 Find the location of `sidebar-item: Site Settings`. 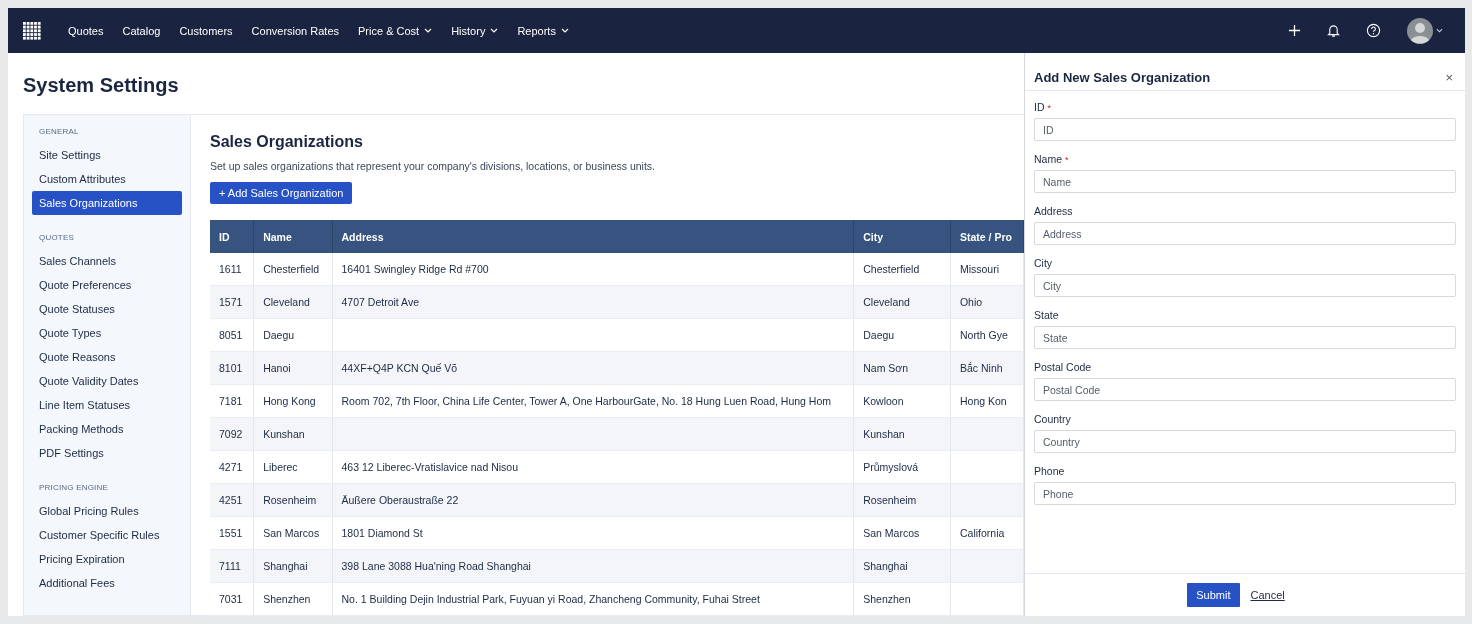

sidebar-item: Site Settings is located at coordinates (107, 155).